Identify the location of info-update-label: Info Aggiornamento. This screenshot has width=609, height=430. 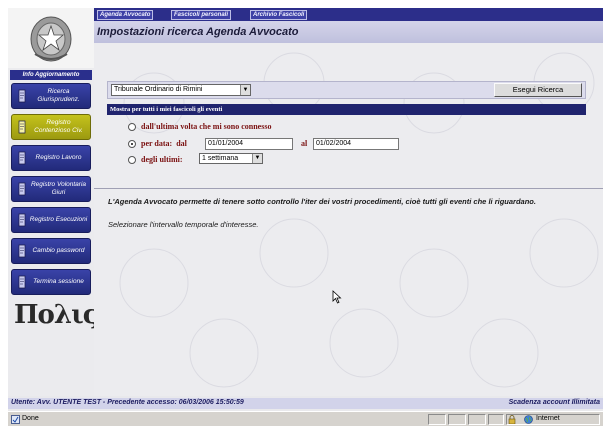
(51, 75).